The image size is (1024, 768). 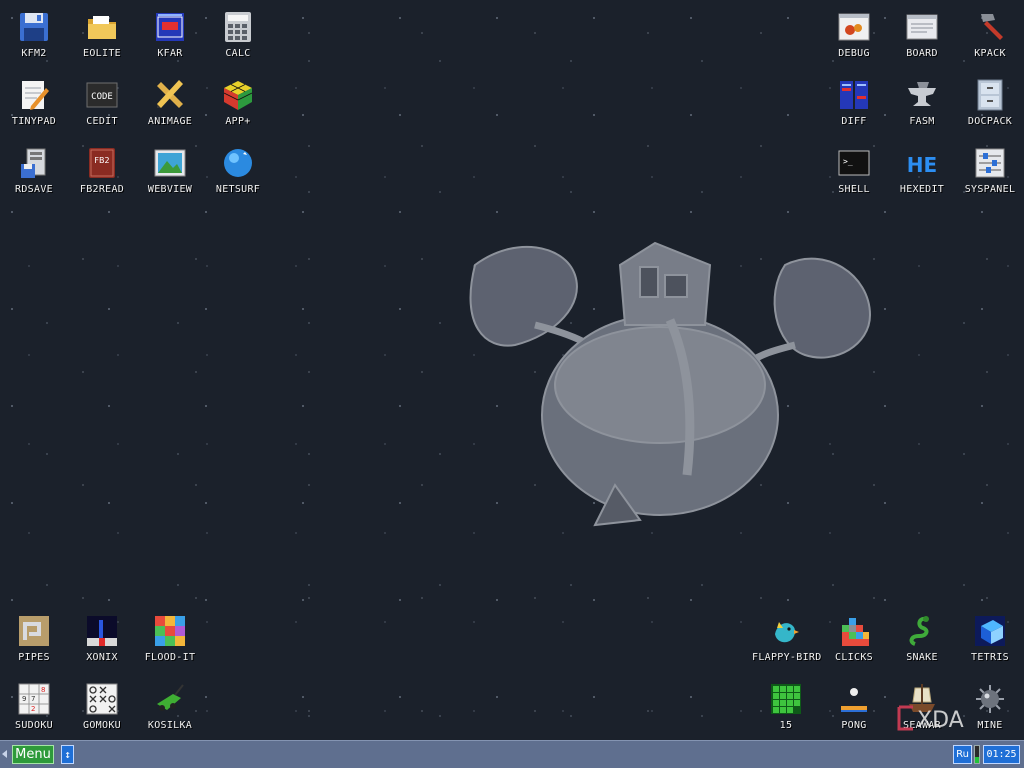 What do you see at coordinates (922, 657) in the screenshot?
I see `icon-label: SNAKE` at bounding box center [922, 657].